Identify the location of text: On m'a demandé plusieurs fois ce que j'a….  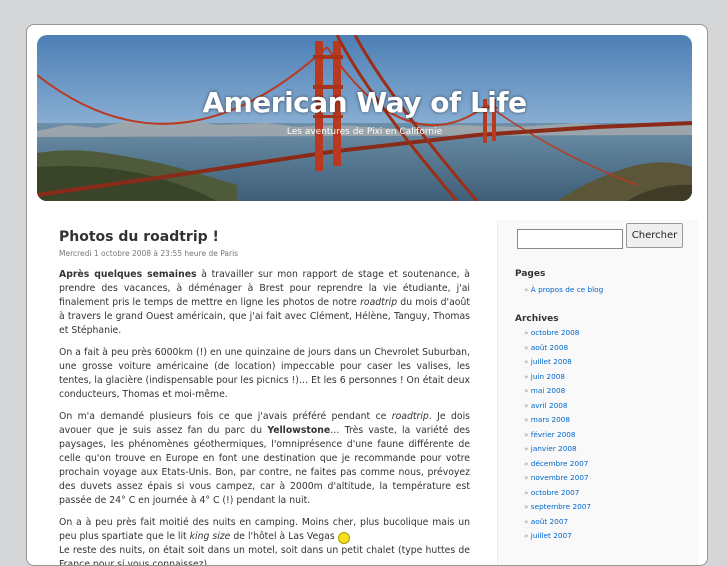
(225, 416).